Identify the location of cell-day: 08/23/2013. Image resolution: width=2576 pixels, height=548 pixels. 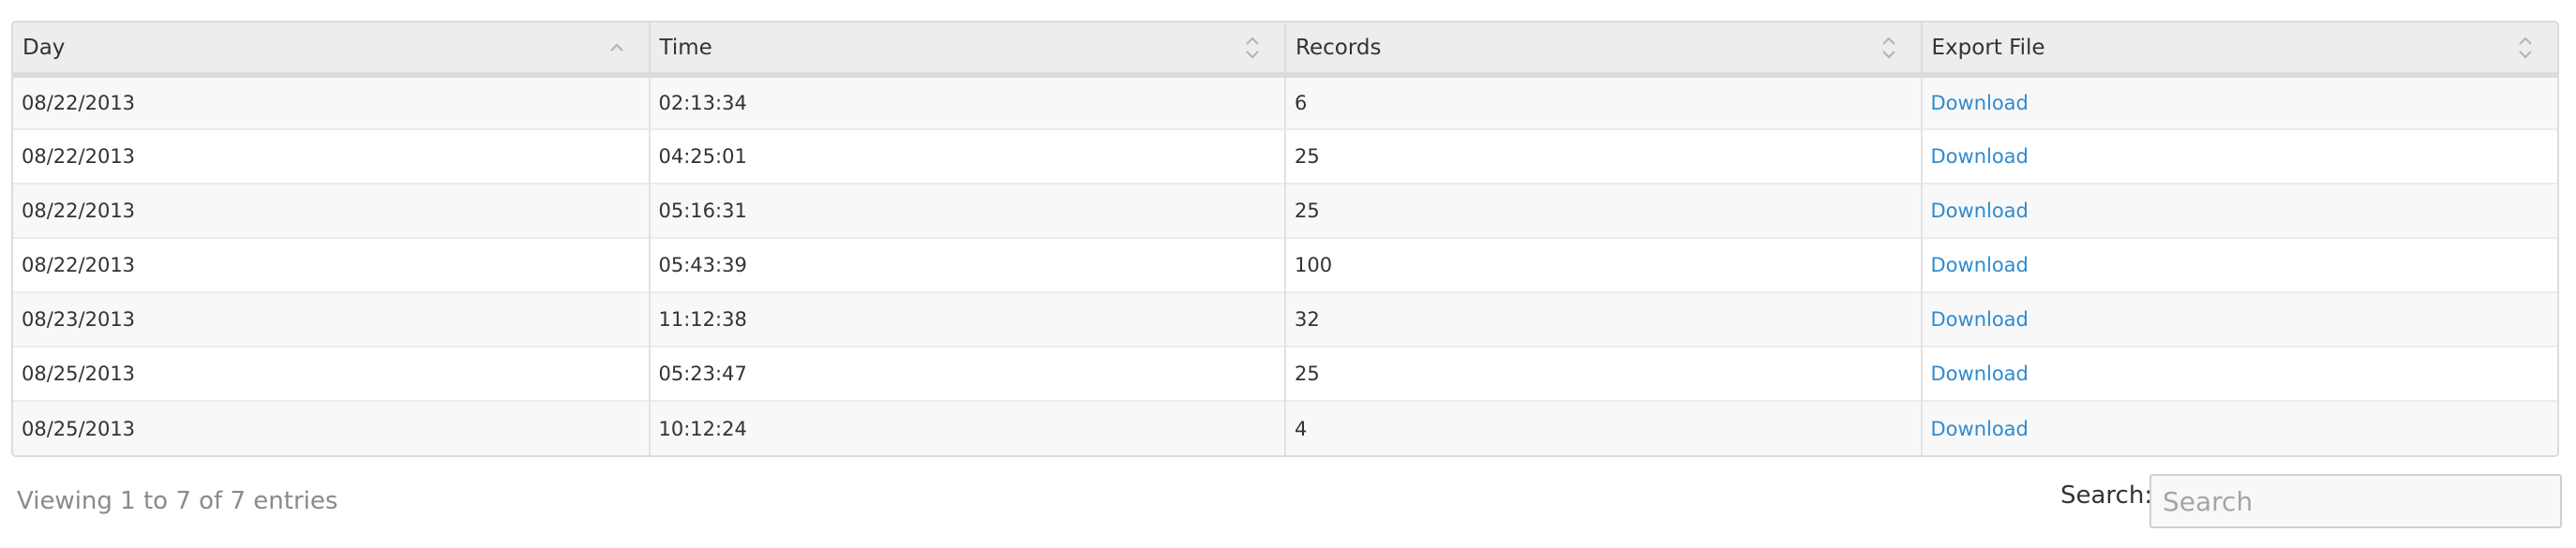
(332, 319).